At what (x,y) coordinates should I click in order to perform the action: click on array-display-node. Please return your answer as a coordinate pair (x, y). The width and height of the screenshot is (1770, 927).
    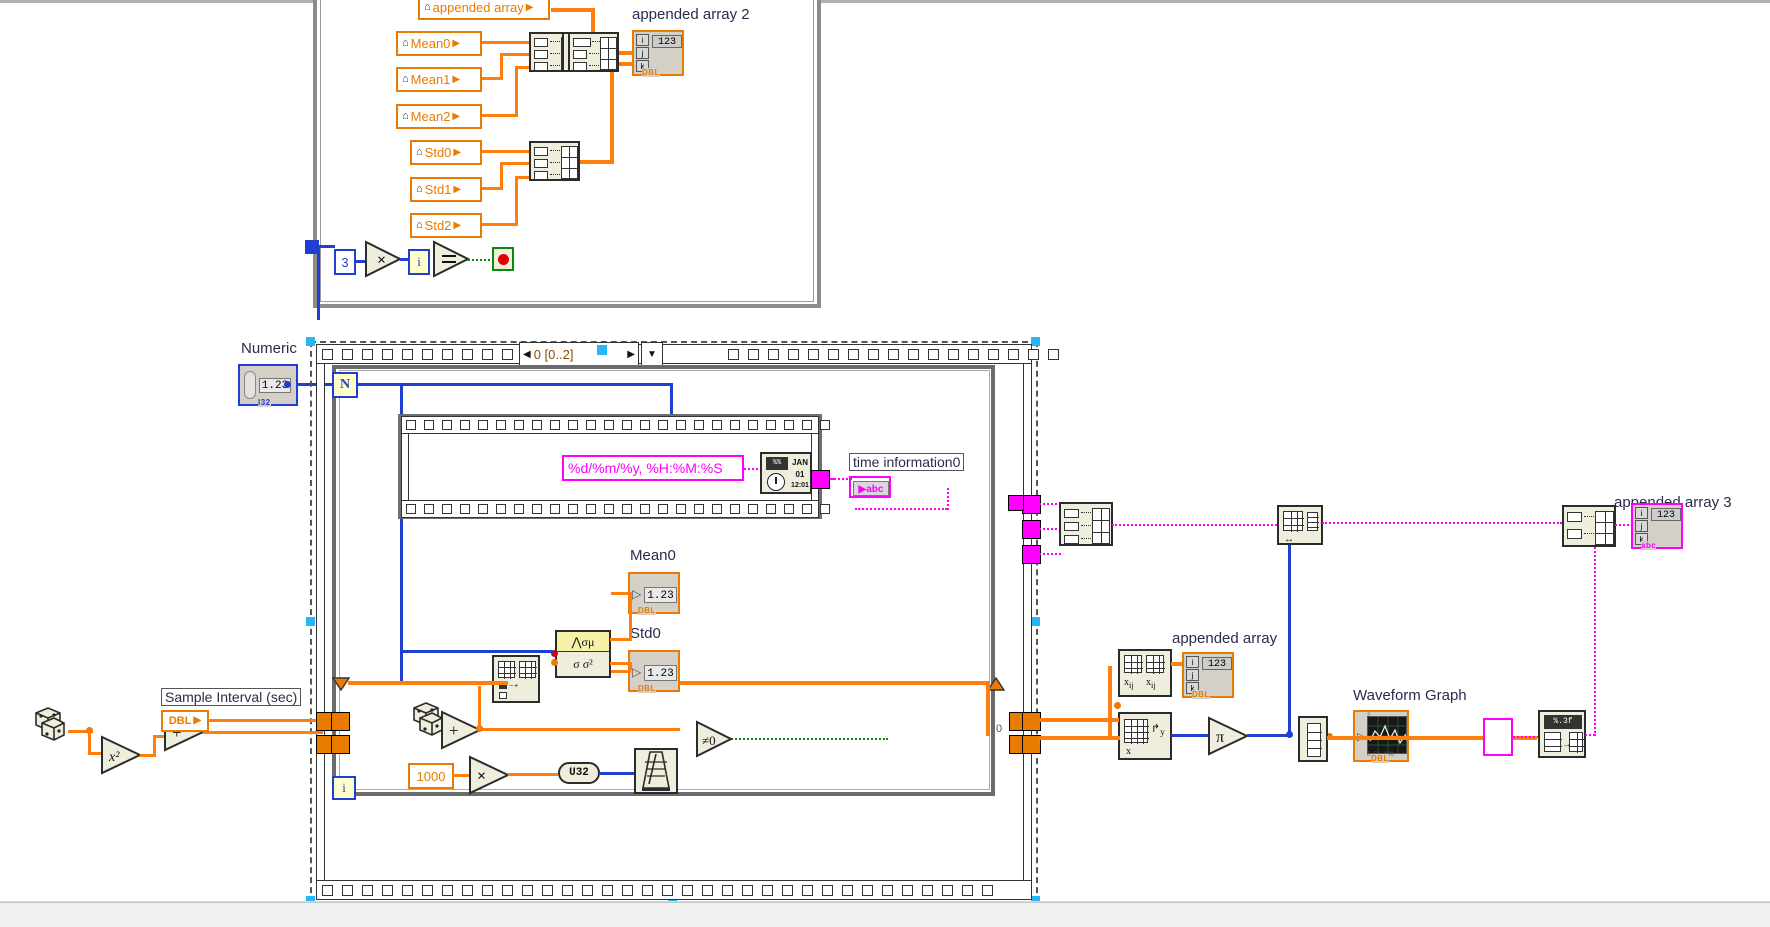
    Looking at the image, I should click on (1313, 739).